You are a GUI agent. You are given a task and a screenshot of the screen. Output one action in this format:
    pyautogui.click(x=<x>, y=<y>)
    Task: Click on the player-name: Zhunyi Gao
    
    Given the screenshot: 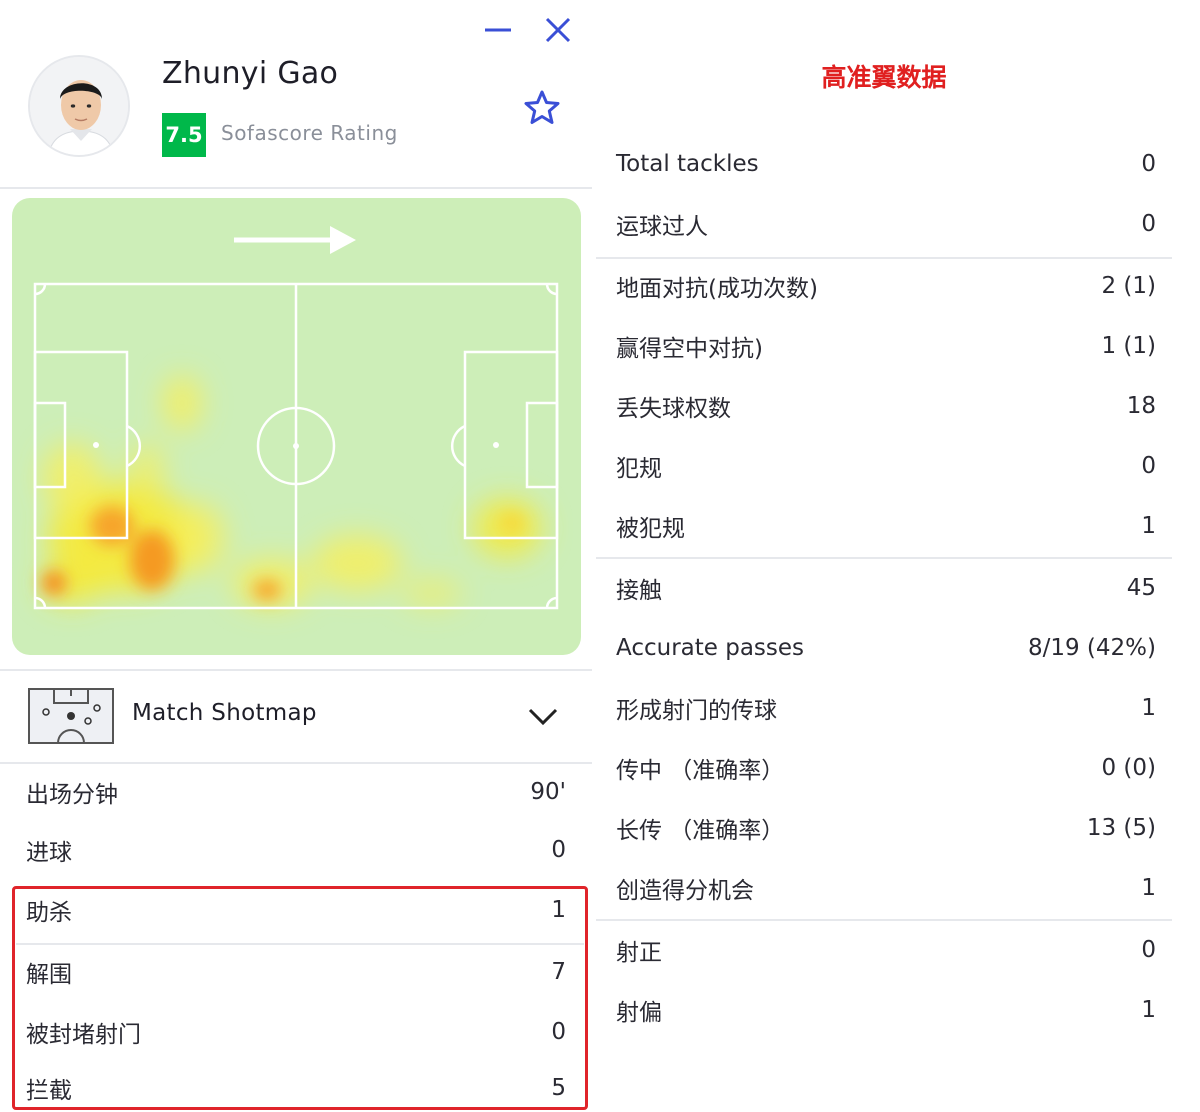 What is the action you would take?
    pyautogui.click(x=250, y=73)
    